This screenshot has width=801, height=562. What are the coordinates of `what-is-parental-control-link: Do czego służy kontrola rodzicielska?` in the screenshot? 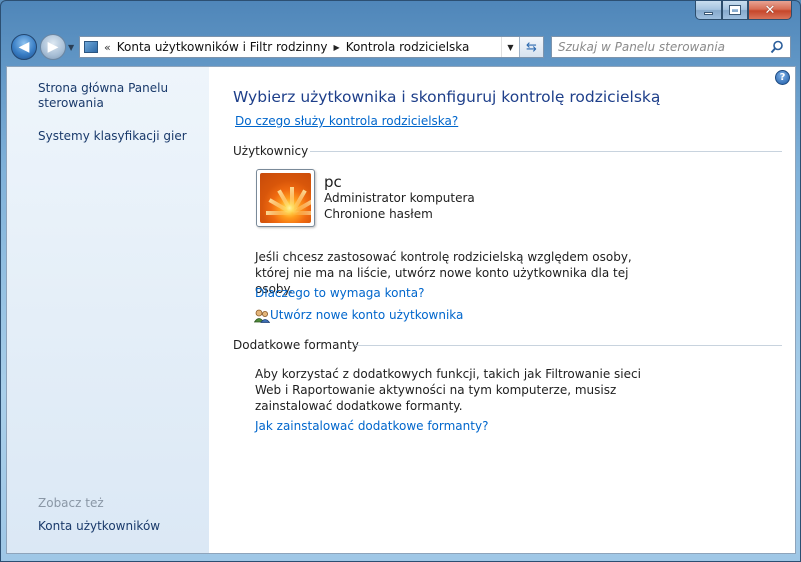 It's located at (346, 121).